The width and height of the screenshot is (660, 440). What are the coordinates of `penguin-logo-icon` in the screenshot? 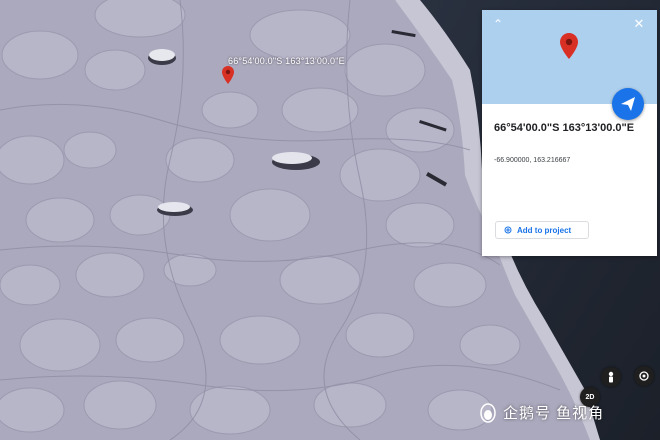 It's located at (488, 413).